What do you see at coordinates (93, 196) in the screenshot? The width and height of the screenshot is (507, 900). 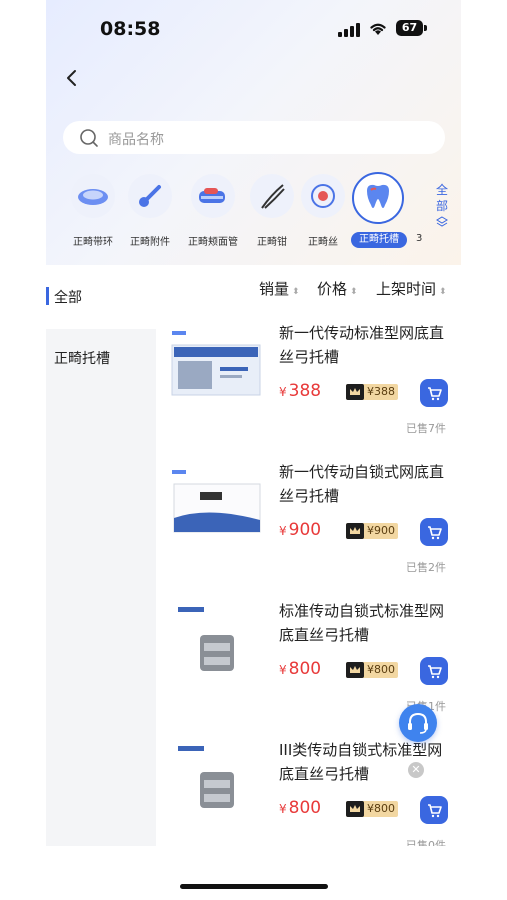 I see `band-ring-icon` at bounding box center [93, 196].